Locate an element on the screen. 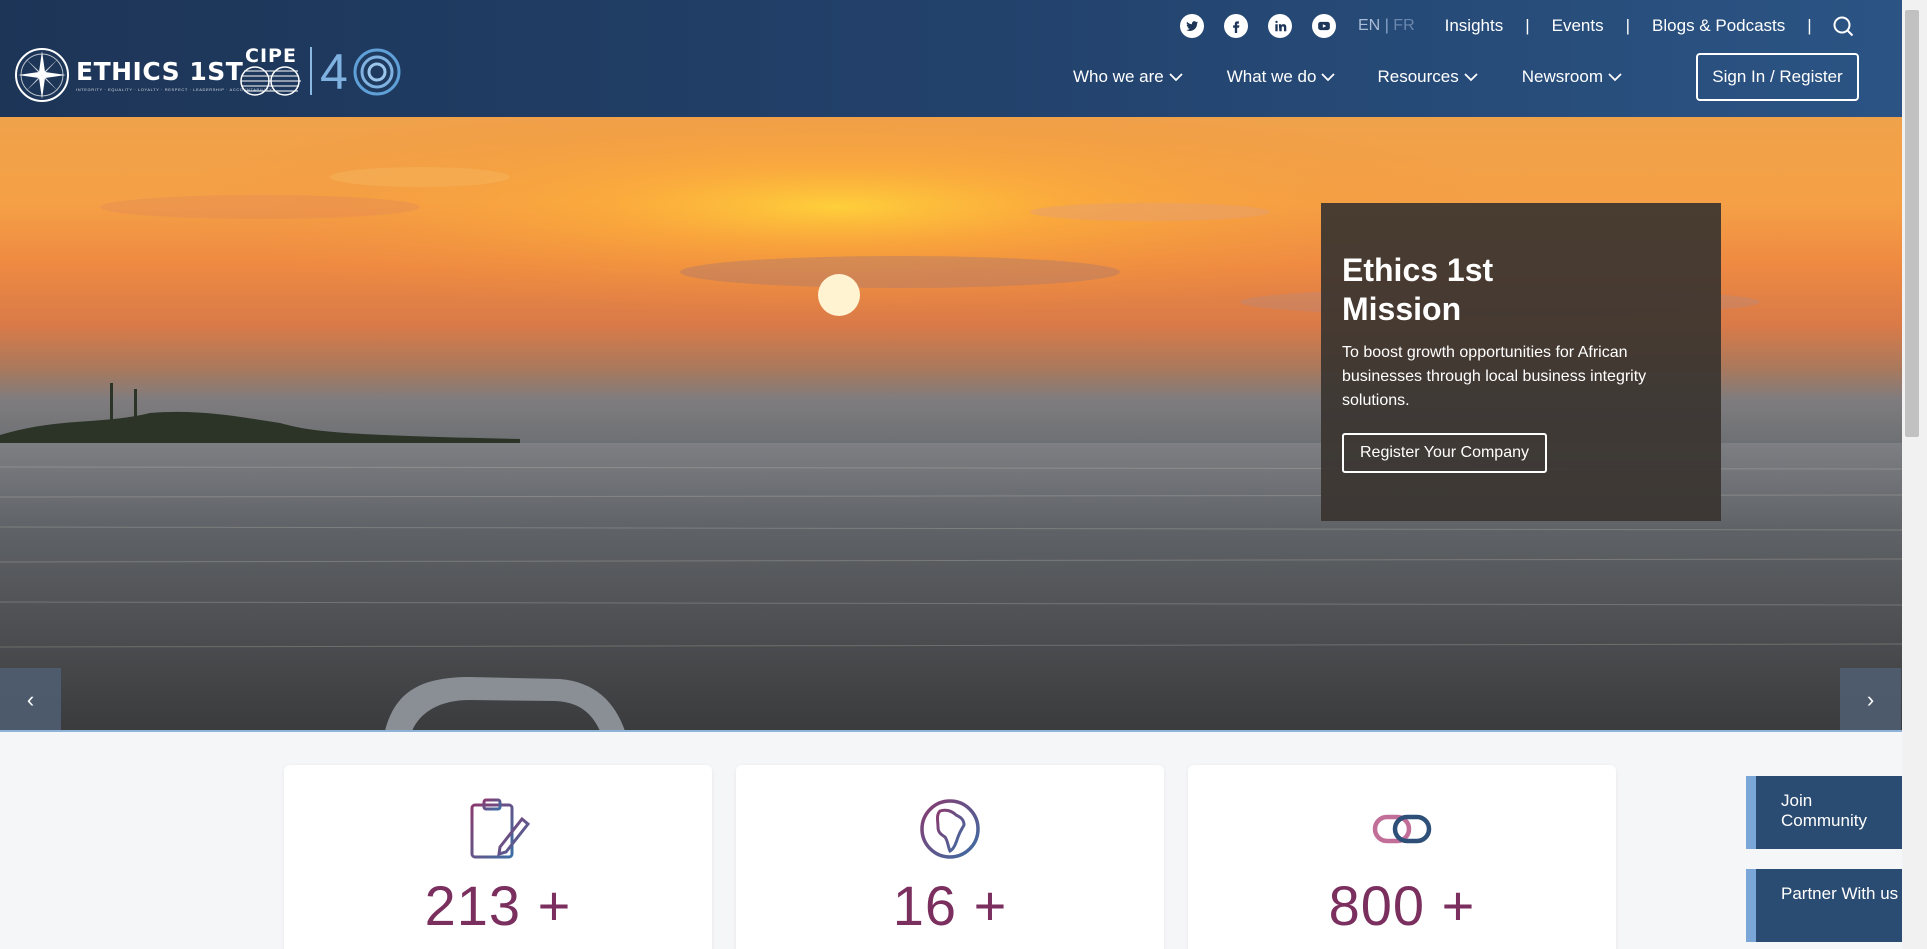 The height and width of the screenshot is (949, 1927). chevron-right-icon: › is located at coordinates (1870, 699).